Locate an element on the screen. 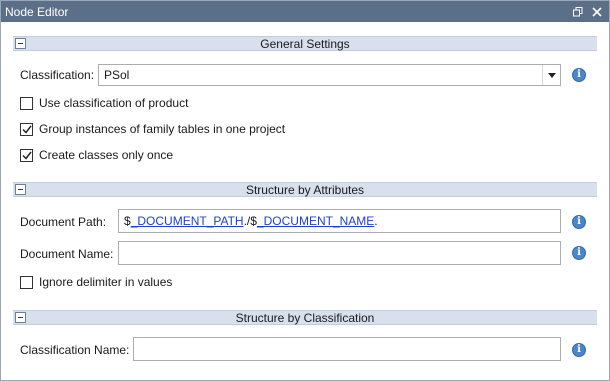 This screenshot has width=610, height=381. section-header-general: General Settings is located at coordinates (305, 43).